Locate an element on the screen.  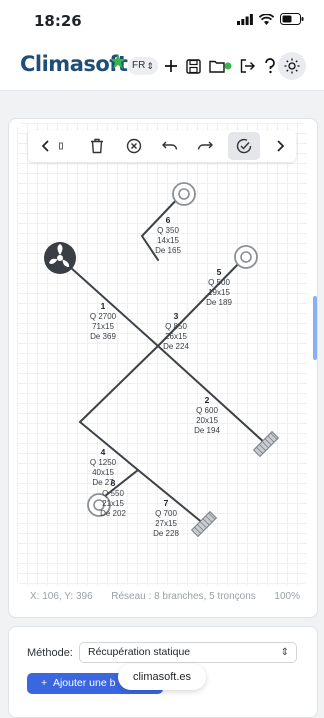
toolbar-scroll-marker is located at coordinates (61, 146).